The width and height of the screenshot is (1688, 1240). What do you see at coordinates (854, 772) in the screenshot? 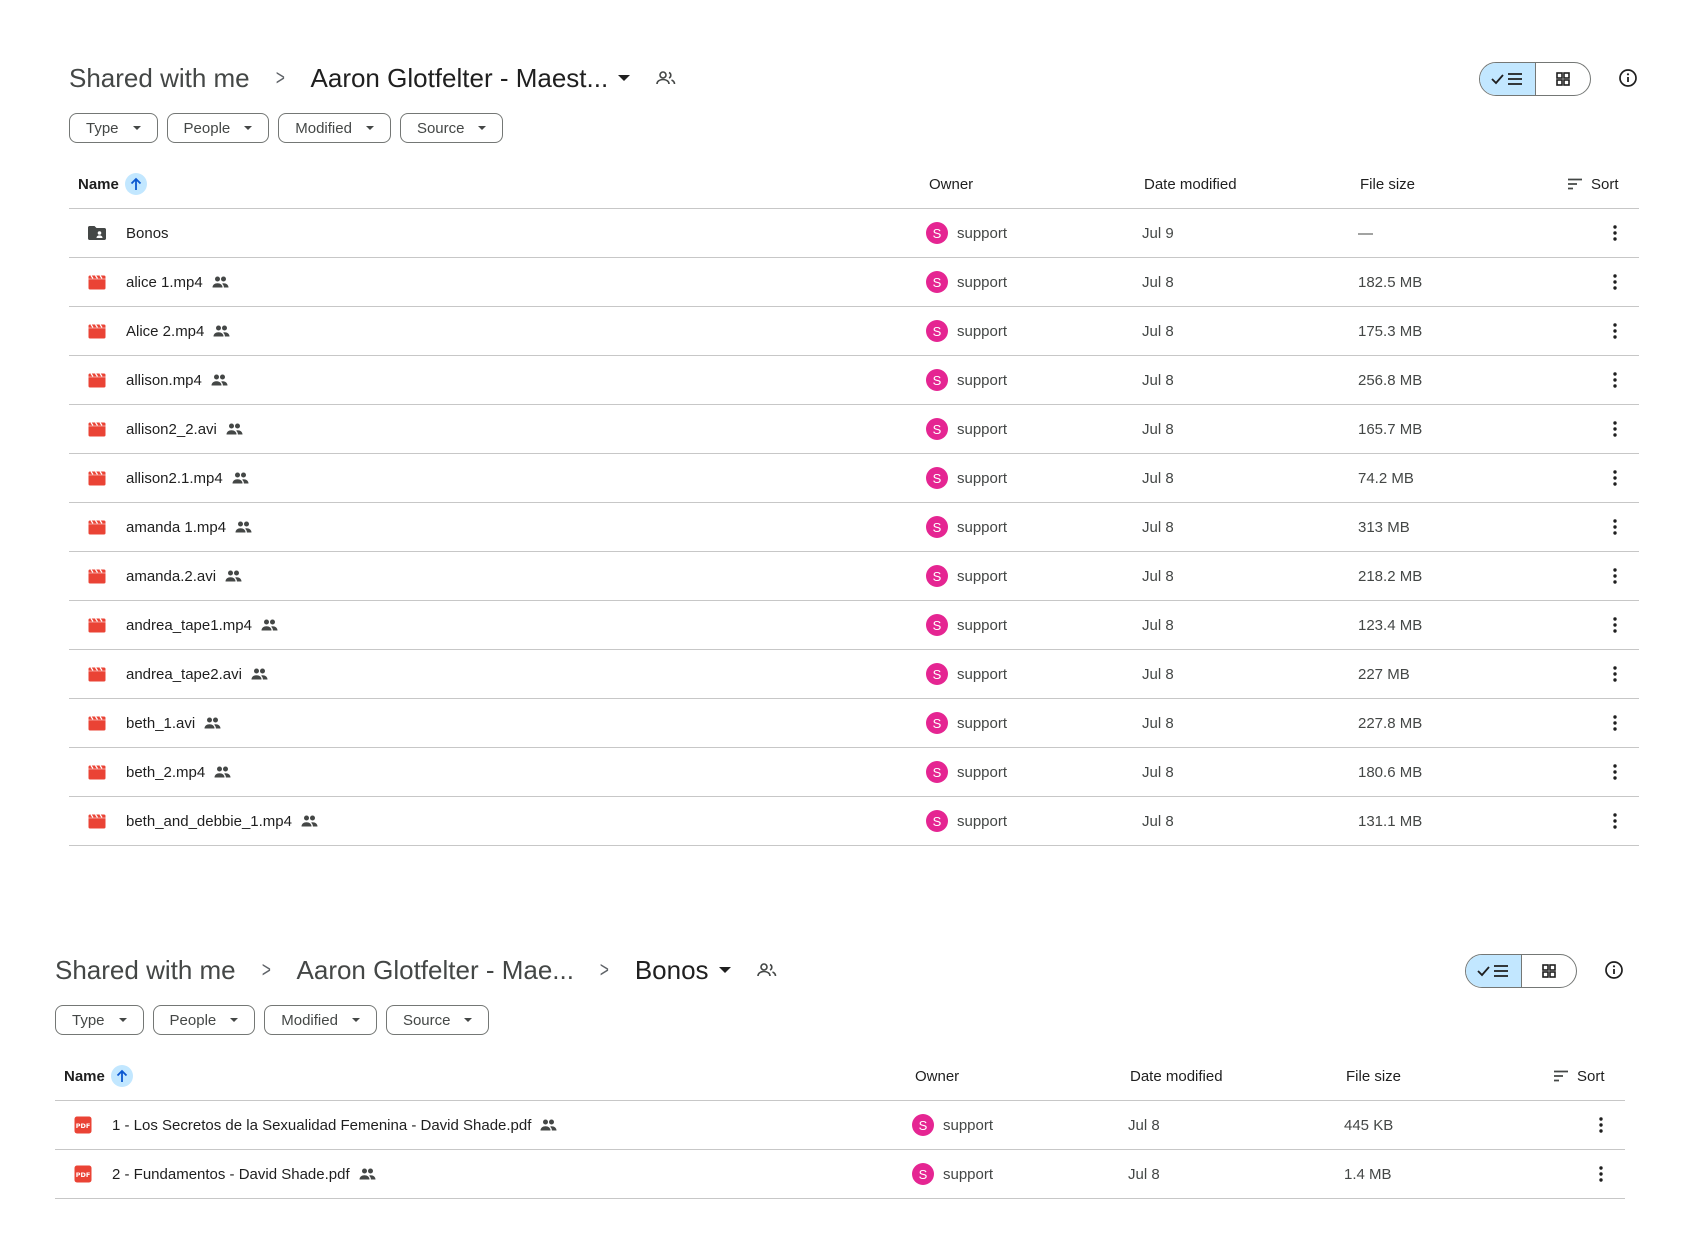
I see `table-row: beth_2.mp4 Ssupport Jul 8 180.6 MB` at bounding box center [854, 772].